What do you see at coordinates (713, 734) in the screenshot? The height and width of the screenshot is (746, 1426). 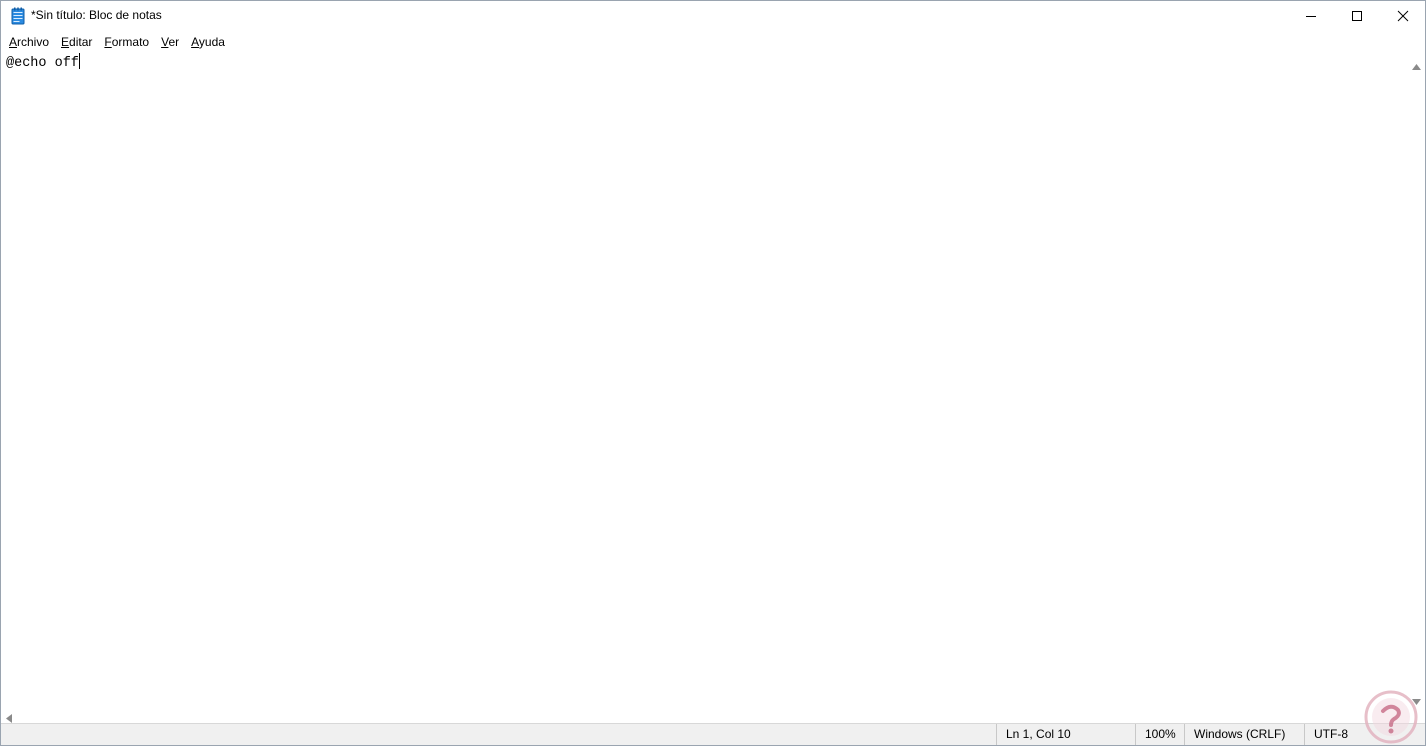 I see `status-bar: Ln 1, Col 10 100% Windows (CRLF) UTF-8` at bounding box center [713, 734].